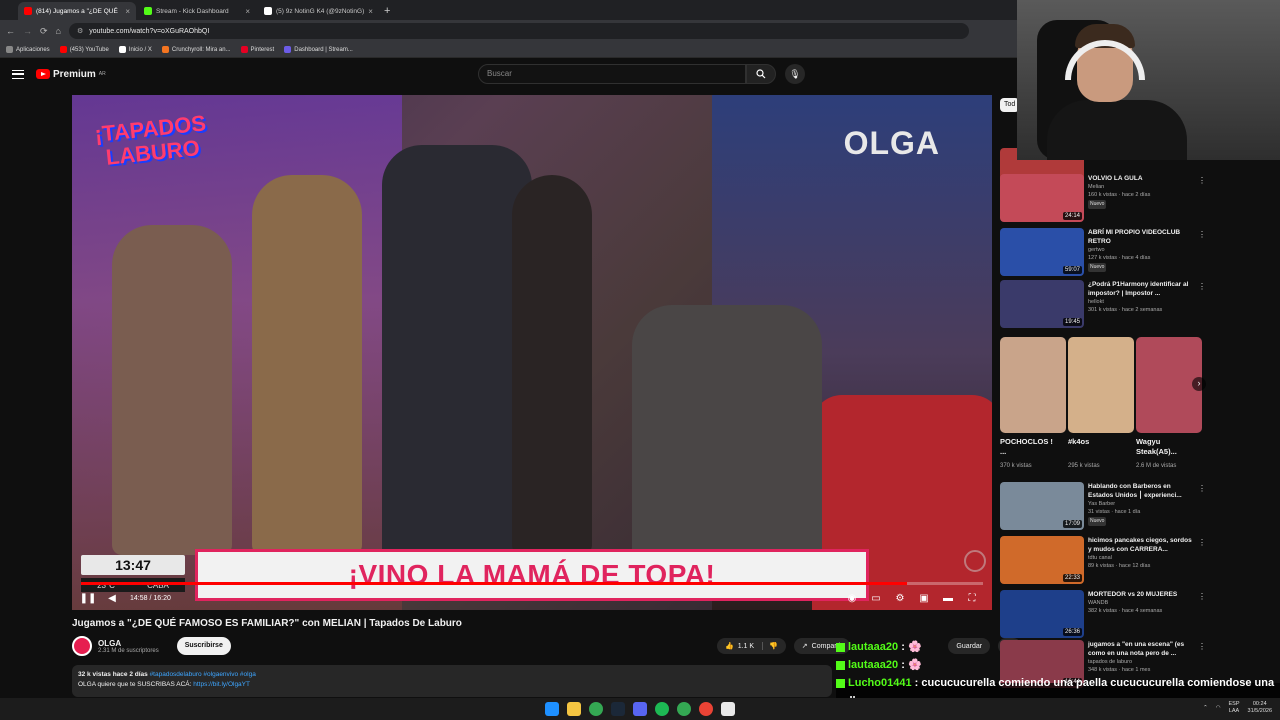 Image resolution: width=1280 pixels, height=720 pixels. Describe the element at coordinates (706, 709) in the screenshot. I see `chrome-profile-icon` at that location.